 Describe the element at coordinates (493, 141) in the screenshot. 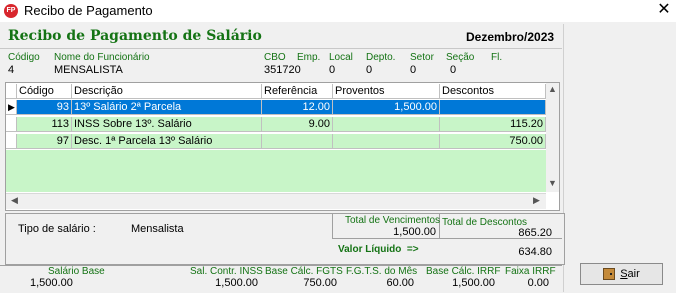

I see `row-deductions: 750.00` at that location.